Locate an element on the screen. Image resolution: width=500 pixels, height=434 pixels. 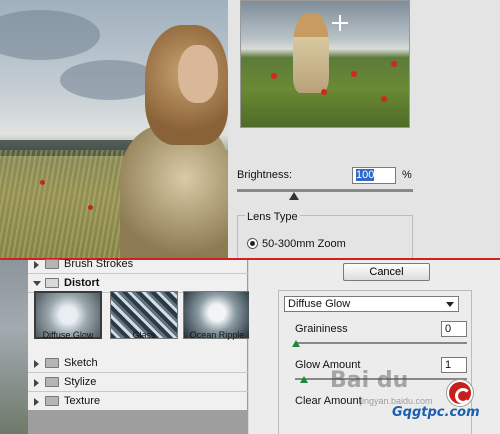
tree-item-label: Stylize is located at coordinates (80, 382).